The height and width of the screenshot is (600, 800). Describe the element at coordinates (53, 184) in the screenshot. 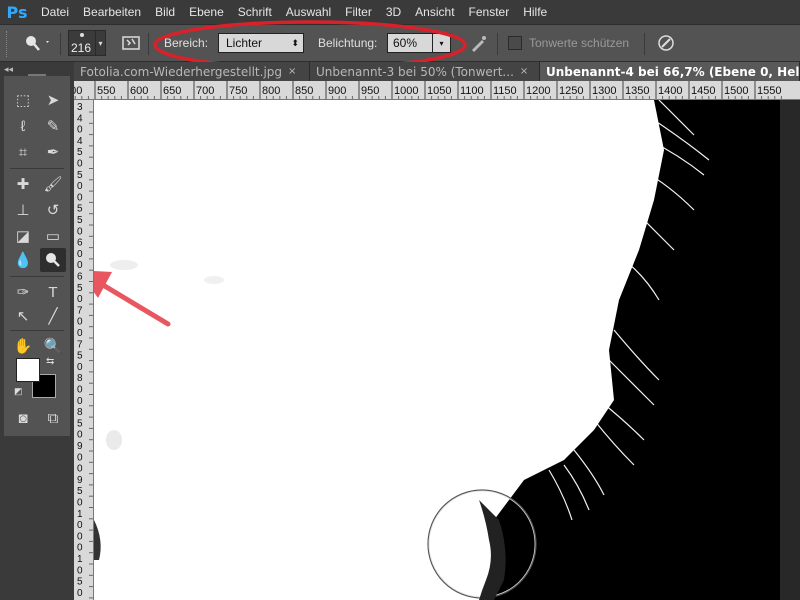

I see `brush-tool-icon: 🖌` at that location.